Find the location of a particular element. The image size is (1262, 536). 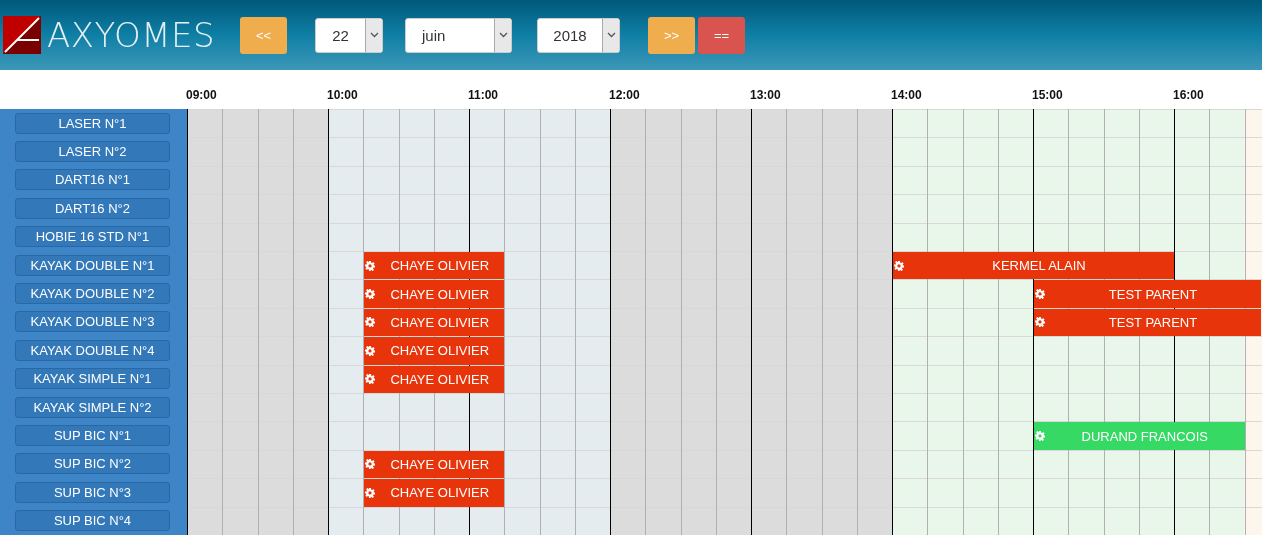

booking-bar: KERMEL ALAIN is located at coordinates (1033, 266).